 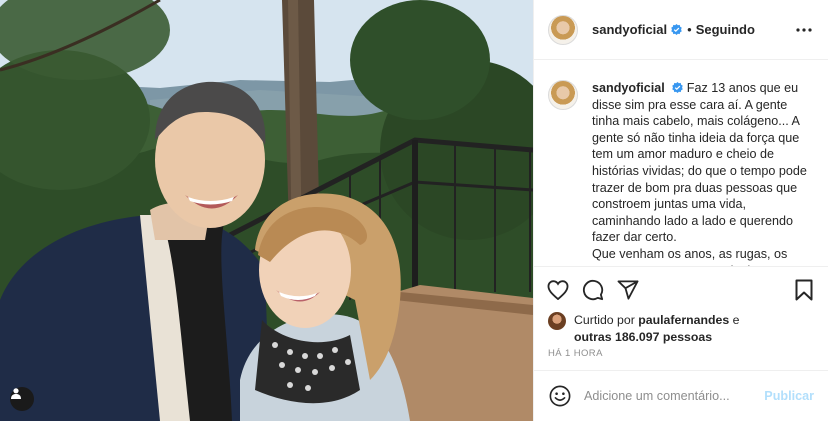 What do you see at coordinates (628, 88) in the screenshot?
I see `caption-author-username: sandyoficial` at bounding box center [628, 88].